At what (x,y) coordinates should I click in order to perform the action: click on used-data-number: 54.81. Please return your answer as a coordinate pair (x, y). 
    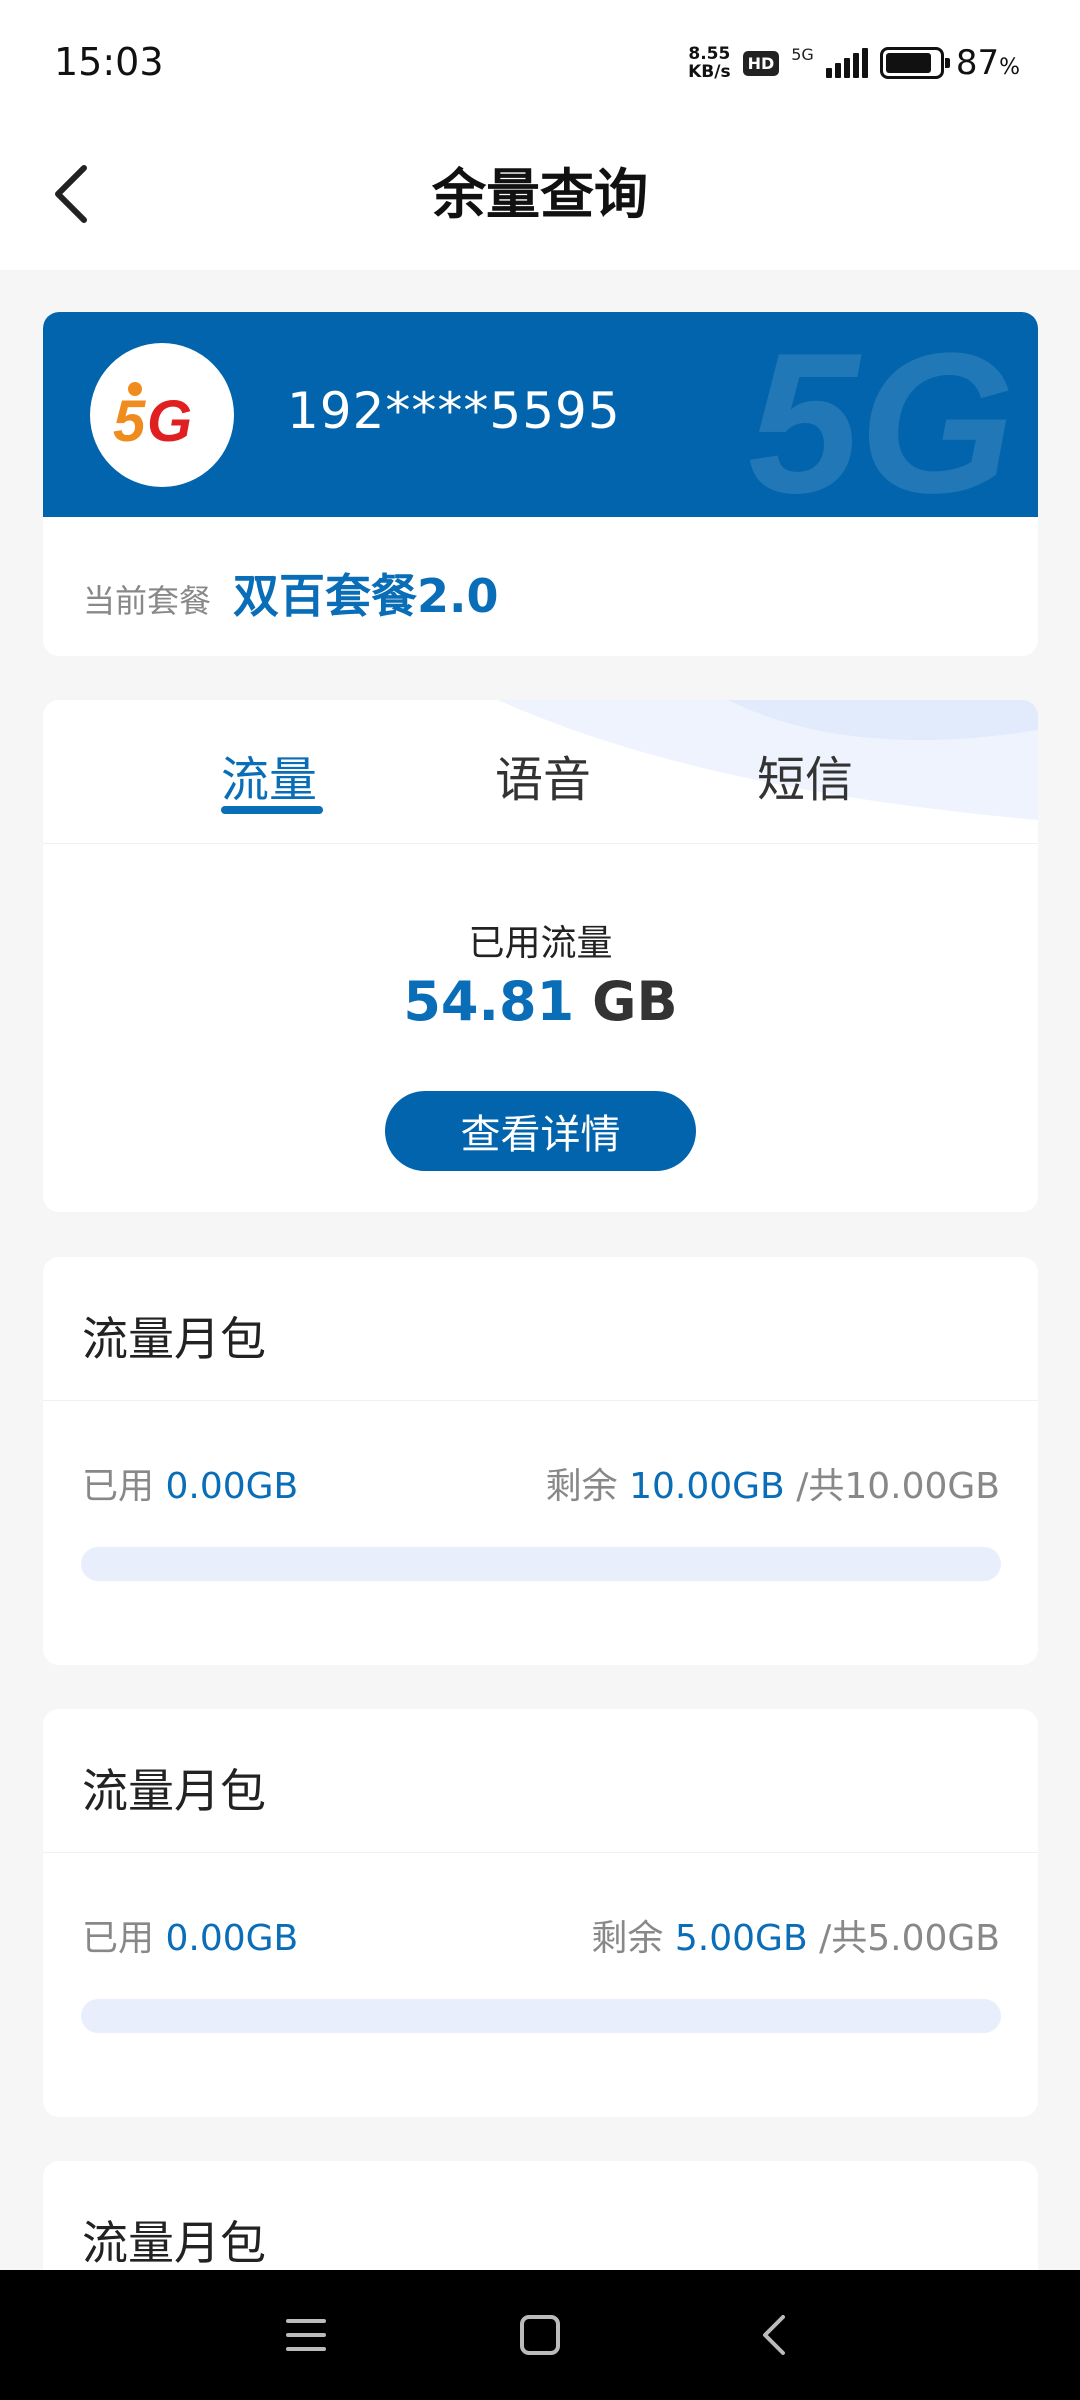
    Looking at the image, I should click on (489, 1001).